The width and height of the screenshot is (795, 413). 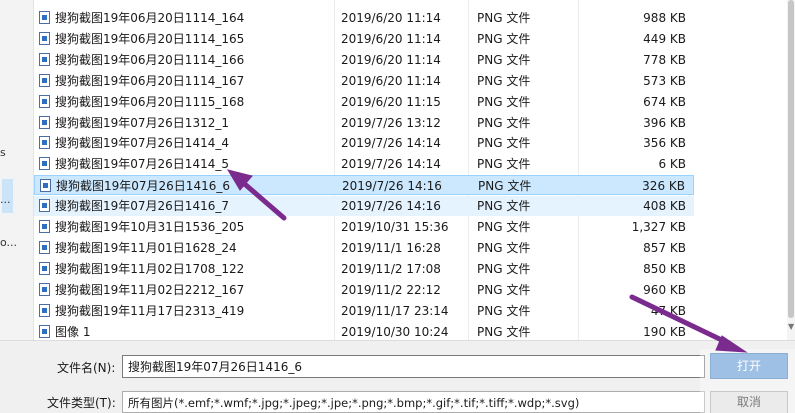 What do you see at coordinates (86, 368) in the screenshot?
I see `filename-label: 文件名(N):` at bounding box center [86, 368].